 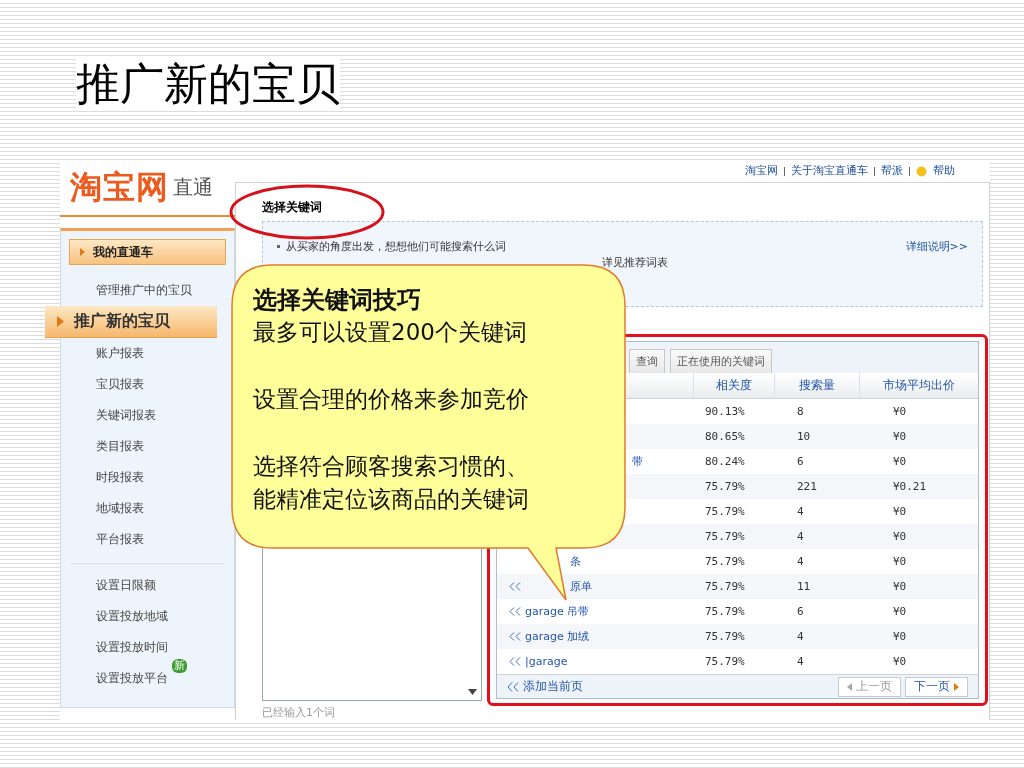 I want to click on table-cell-text: 8, so click(x=800, y=412).